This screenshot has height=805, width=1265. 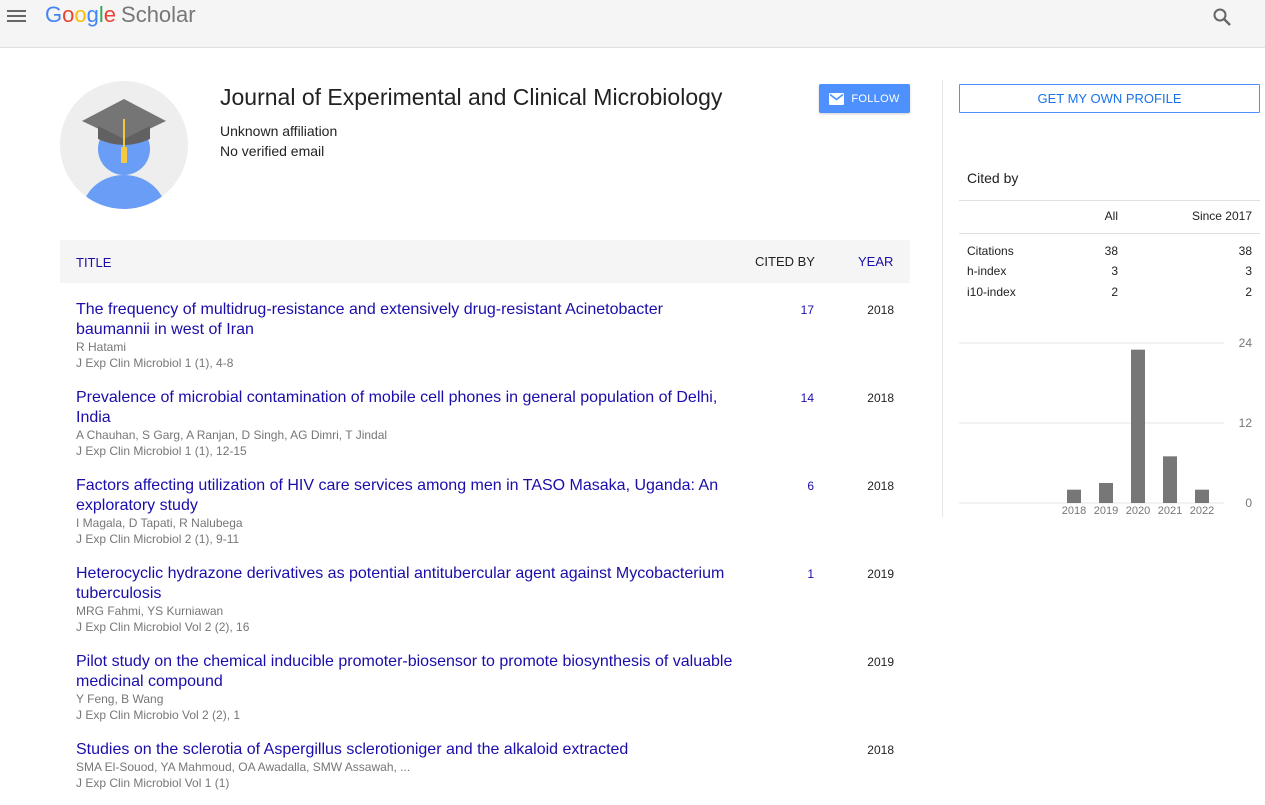 What do you see at coordinates (161, 451) in the screenshot?
I see `publication-venue: J Exp Clin Microbiol 1 (1), 12-15` at bounding box center [161, 451].